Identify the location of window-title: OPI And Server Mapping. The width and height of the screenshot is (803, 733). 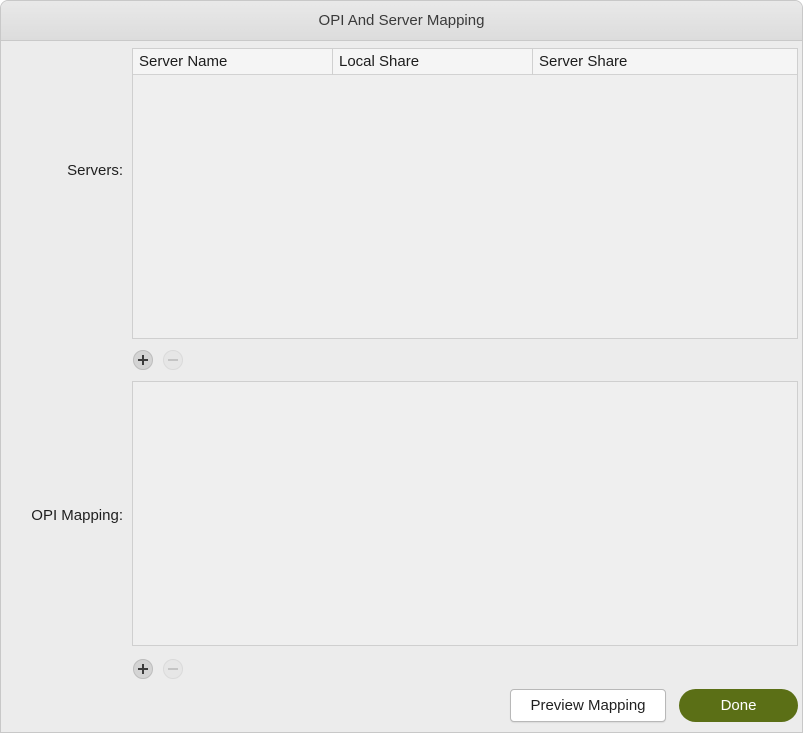
(401, 20).